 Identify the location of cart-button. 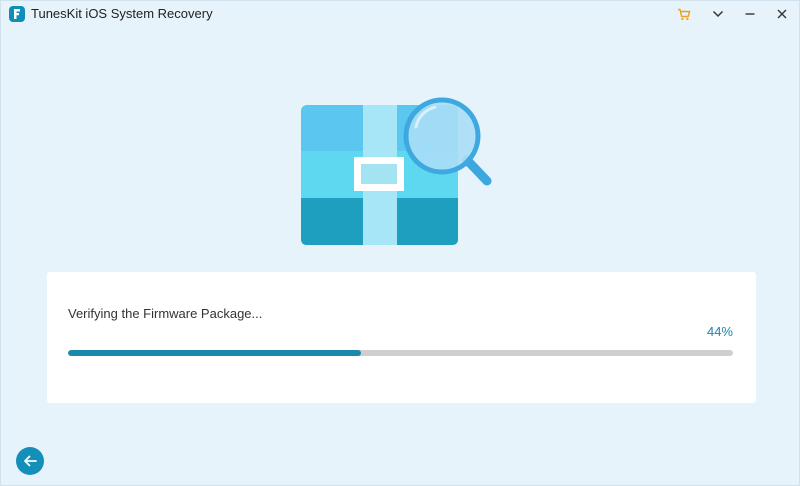
(684, 14).